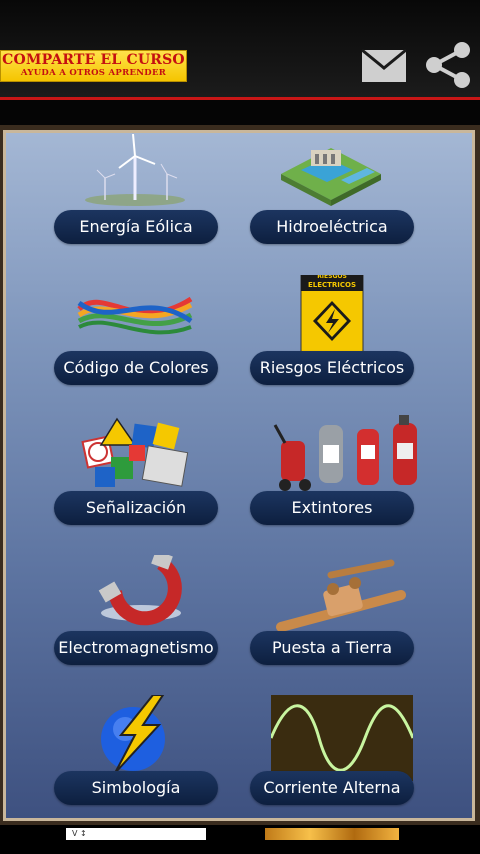 The height and width of the screenshot is (854, 480). What do you see at coordinates (136, 788) in the screenshot?
I see `simbologia-button: Simbología` at bounding box center [136, 788].